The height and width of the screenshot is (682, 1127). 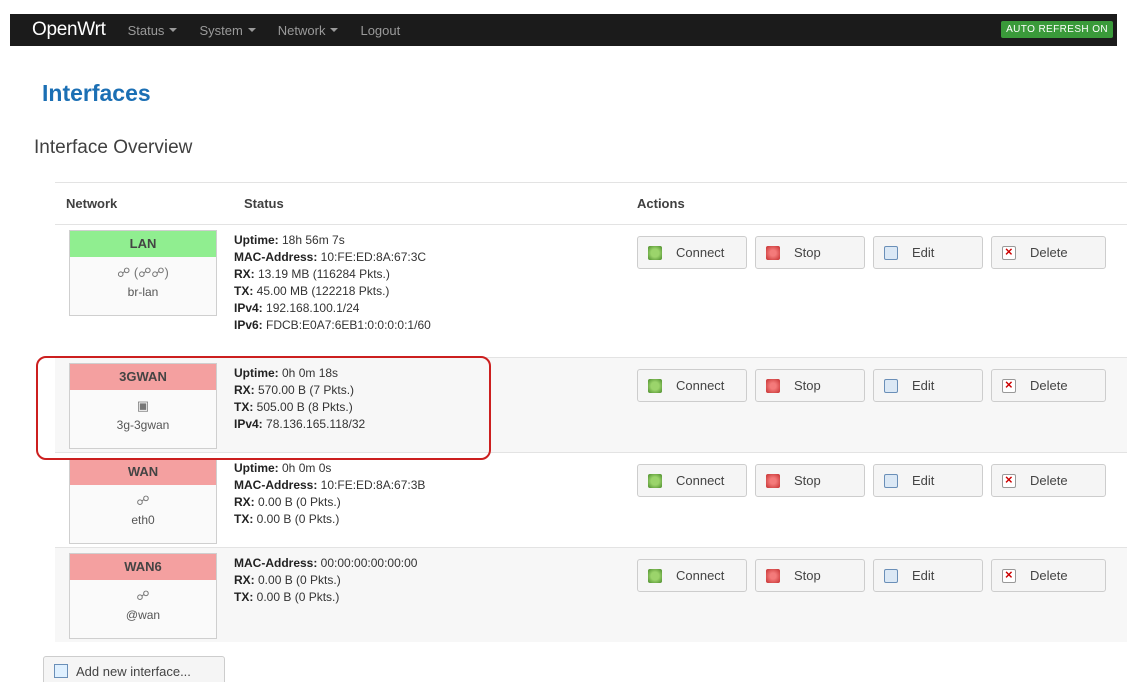 I want to click on menu-status-label: Status, so click(x=146, y=30).